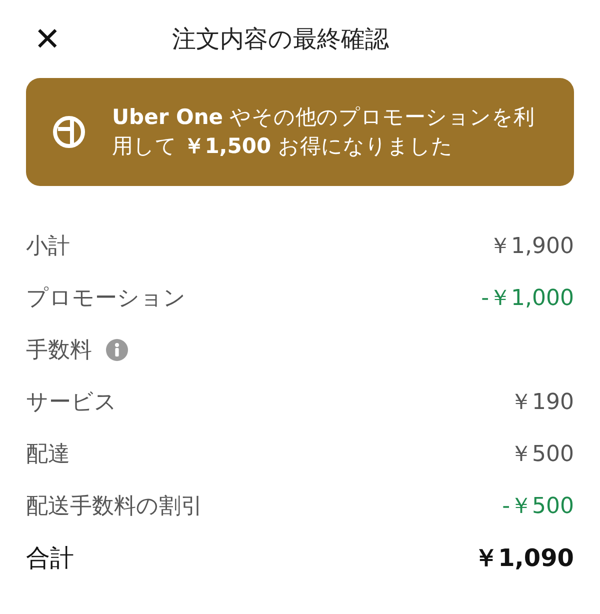  I want to click on line-amount: ￥190, so click(542, 403).